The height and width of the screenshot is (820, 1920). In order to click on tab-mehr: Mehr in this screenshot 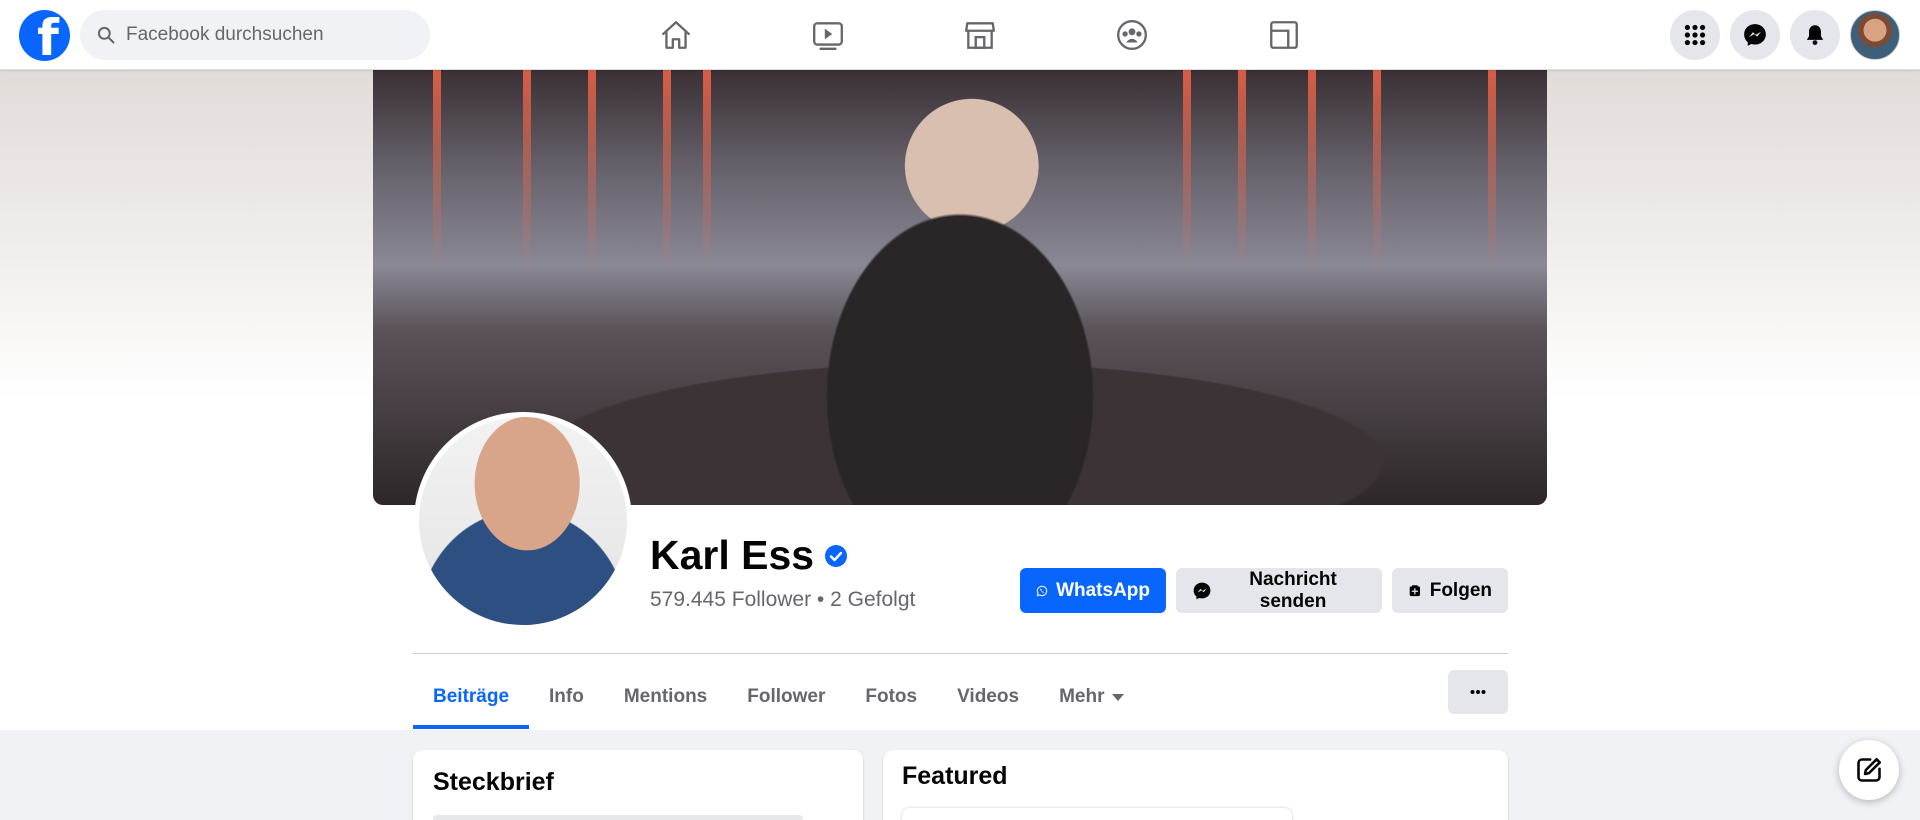, I will do `click(1091, 697)`.